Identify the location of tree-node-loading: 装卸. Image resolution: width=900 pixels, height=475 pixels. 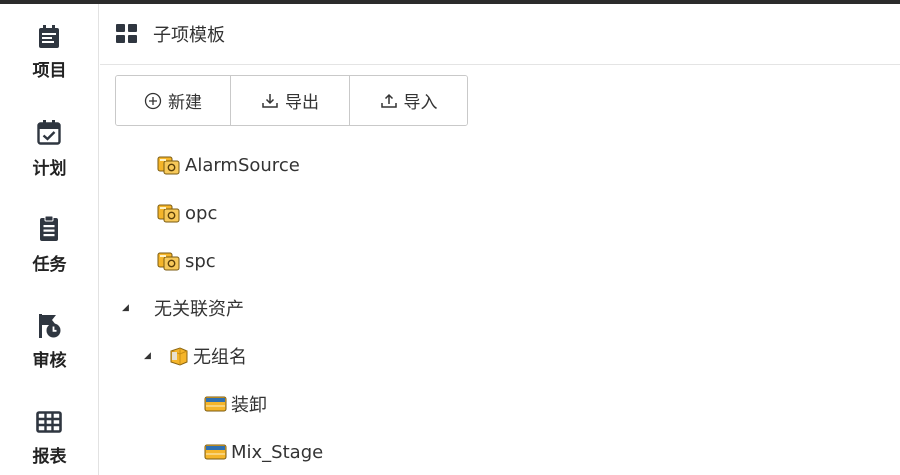
(235, 404).